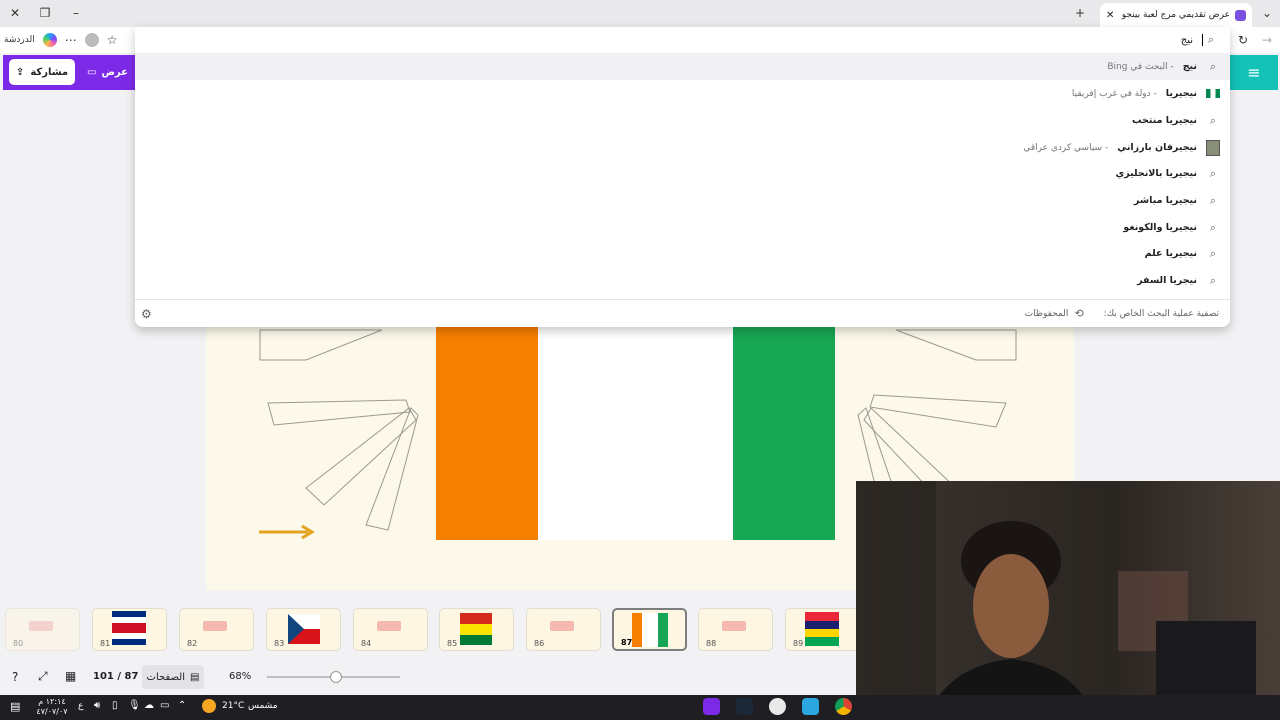 The height and width of the screenshot is (720, 1280). I want to click on thumbnail-page: 85, so click(476, 629).